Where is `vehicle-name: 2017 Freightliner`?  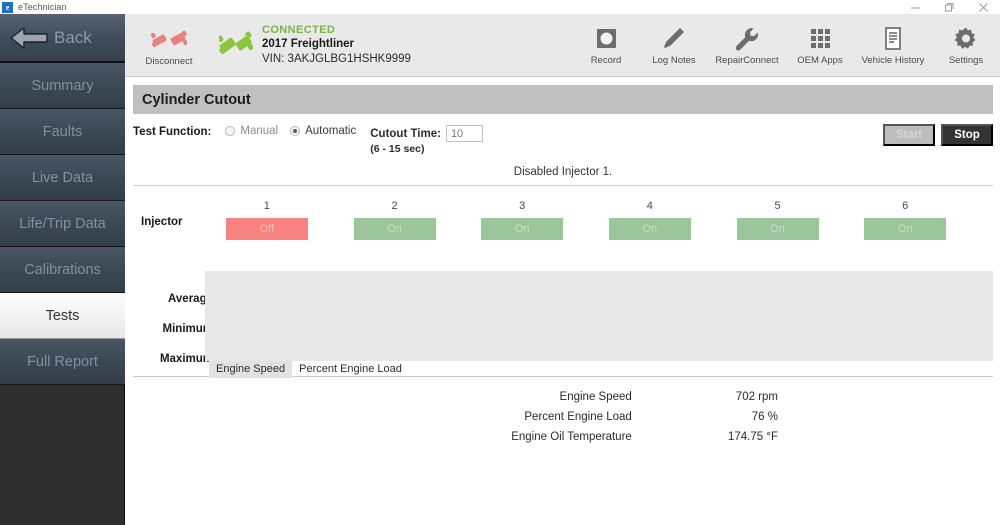
vehicle-name: 2017 Freightliner is located at coordinates (308, 44).